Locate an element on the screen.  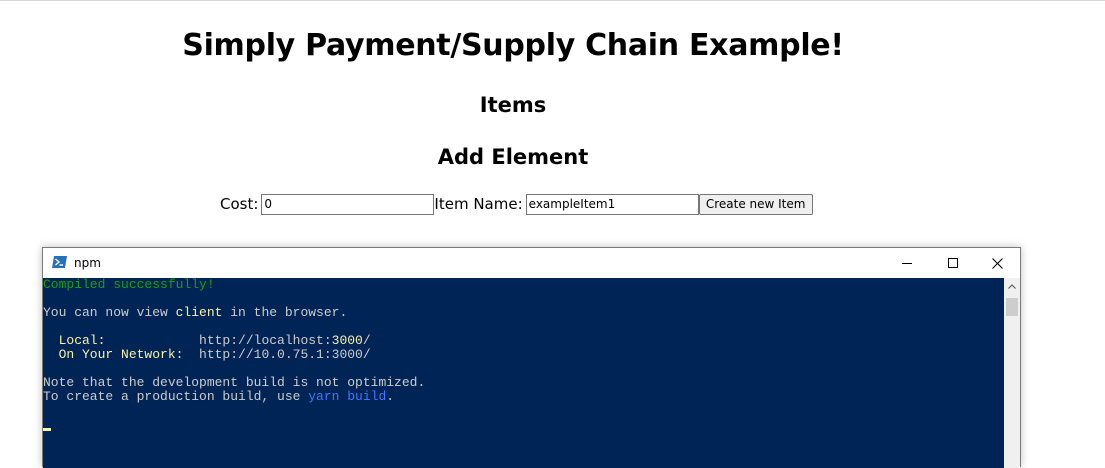
local-url-suffix: / is located at coordinates (366, 340).